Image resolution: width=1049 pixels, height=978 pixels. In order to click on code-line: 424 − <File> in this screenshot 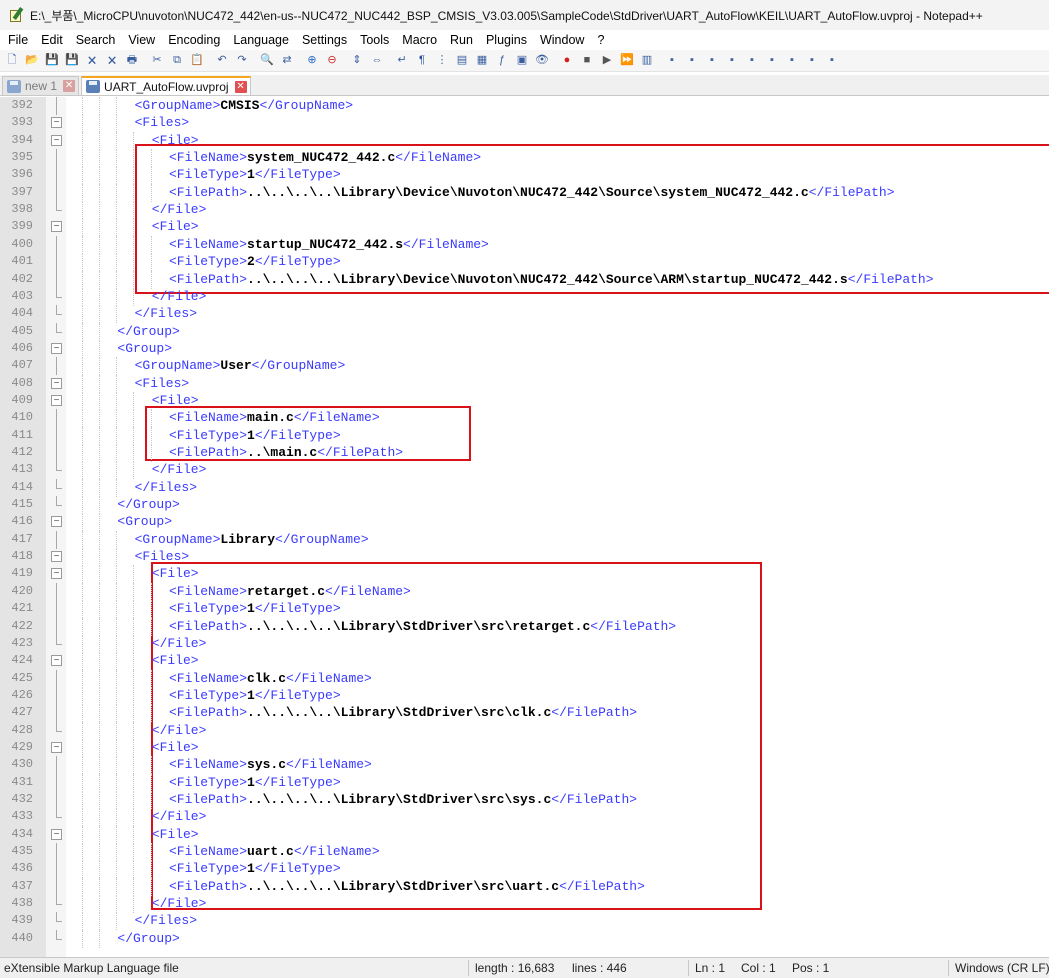, I will do `click(524, 661)`.